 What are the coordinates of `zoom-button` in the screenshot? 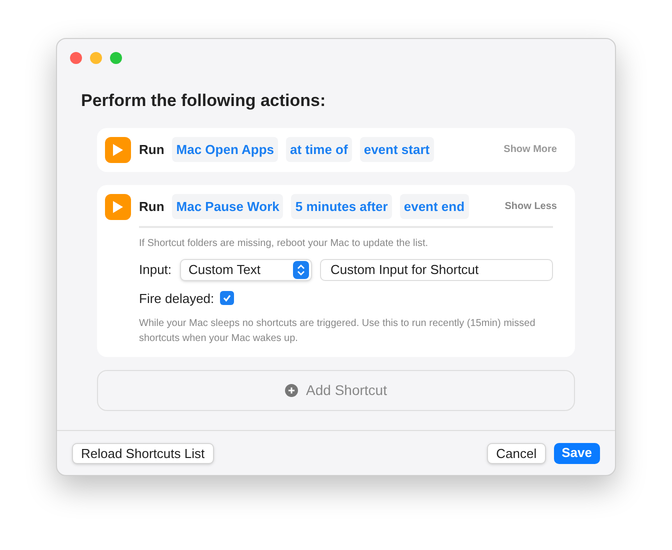 It's located at (116, 58).